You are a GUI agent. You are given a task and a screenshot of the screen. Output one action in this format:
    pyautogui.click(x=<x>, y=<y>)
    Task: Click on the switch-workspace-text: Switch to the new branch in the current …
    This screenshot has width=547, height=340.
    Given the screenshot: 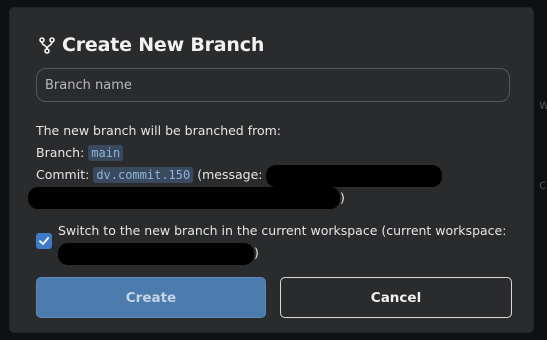 What is the action you would take?
    pyautogui.click(x=282, y=230)
    